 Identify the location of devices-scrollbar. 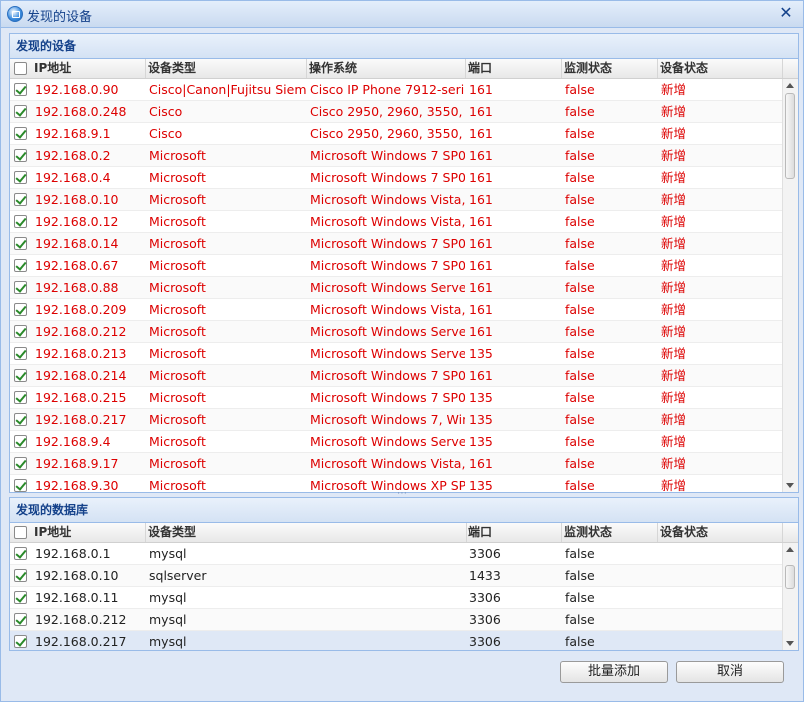
(790, 285).